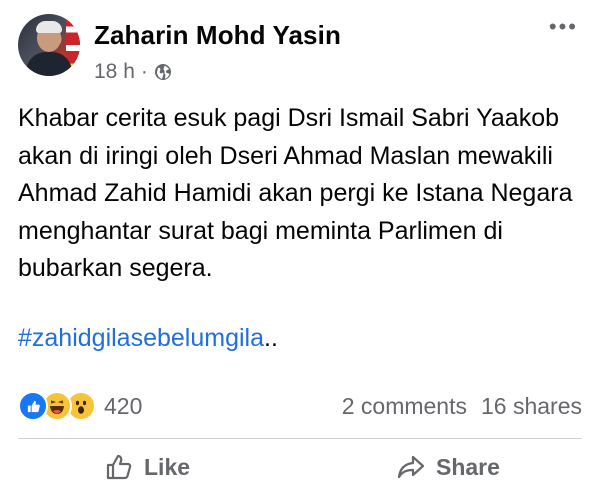  What do you see at coordinates (468, 466) in the screenshot?
I see `share-label: Share` at bounding box center [468, 466].